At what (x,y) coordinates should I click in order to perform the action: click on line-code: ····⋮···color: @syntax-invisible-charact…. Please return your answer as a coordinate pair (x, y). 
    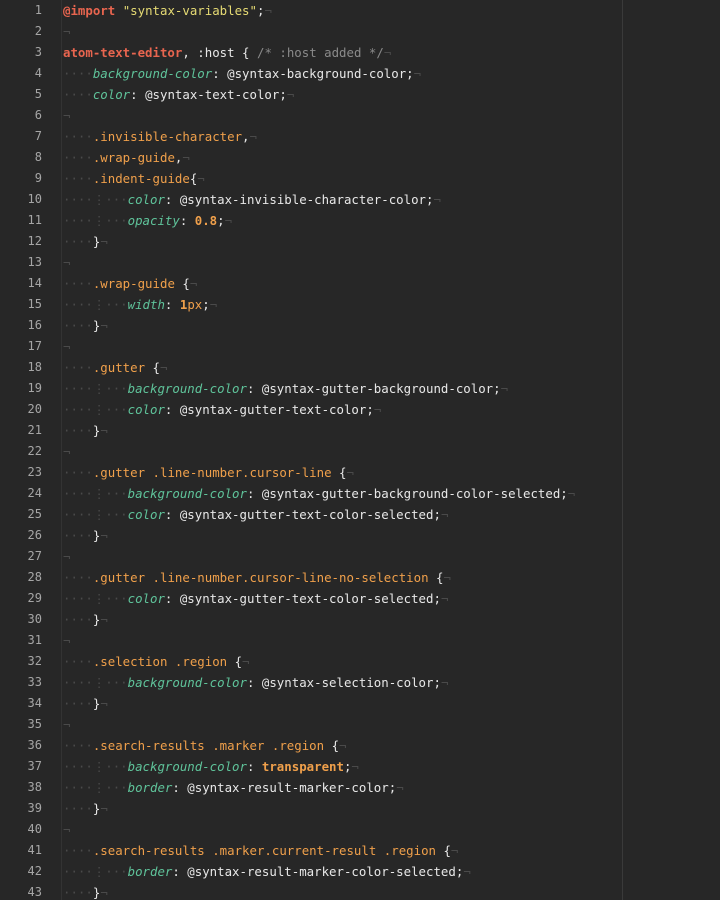
    Looking at the image, I should click on (252, 199).